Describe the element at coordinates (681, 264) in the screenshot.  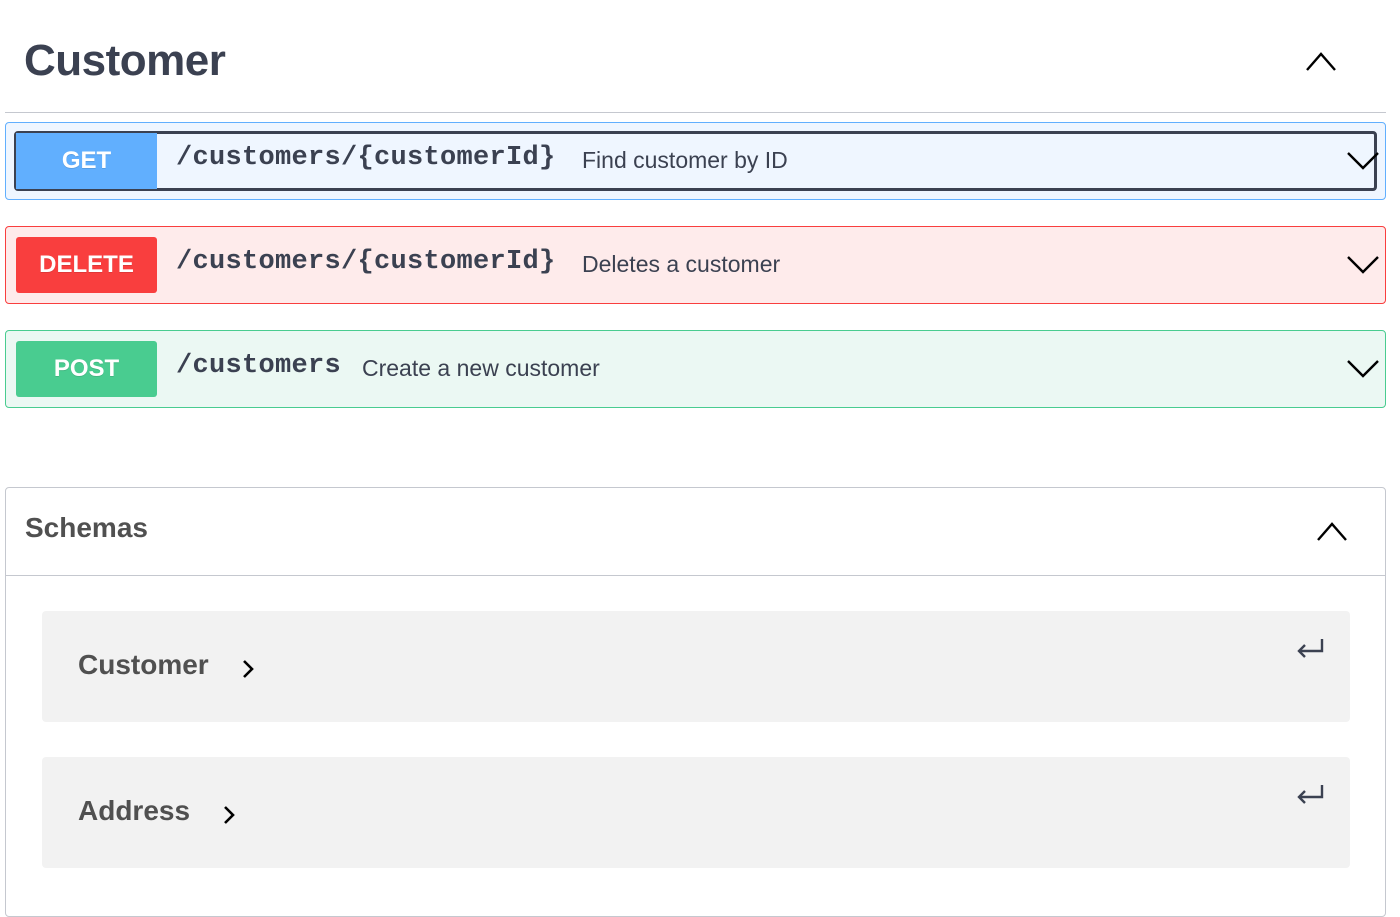
I see `operation-summary: Deletes a customer` at that location.